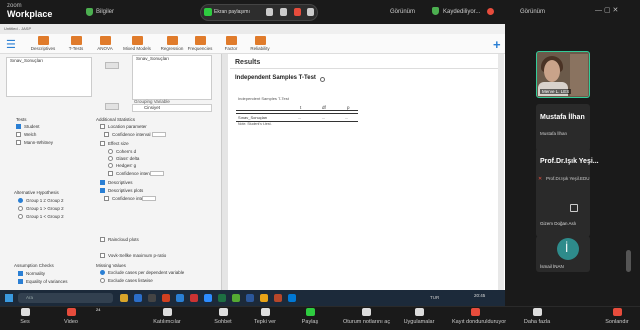 This screenshot has width=640, height=330. I want to click on descriptives-plots-checkbox, so click(102, 190).